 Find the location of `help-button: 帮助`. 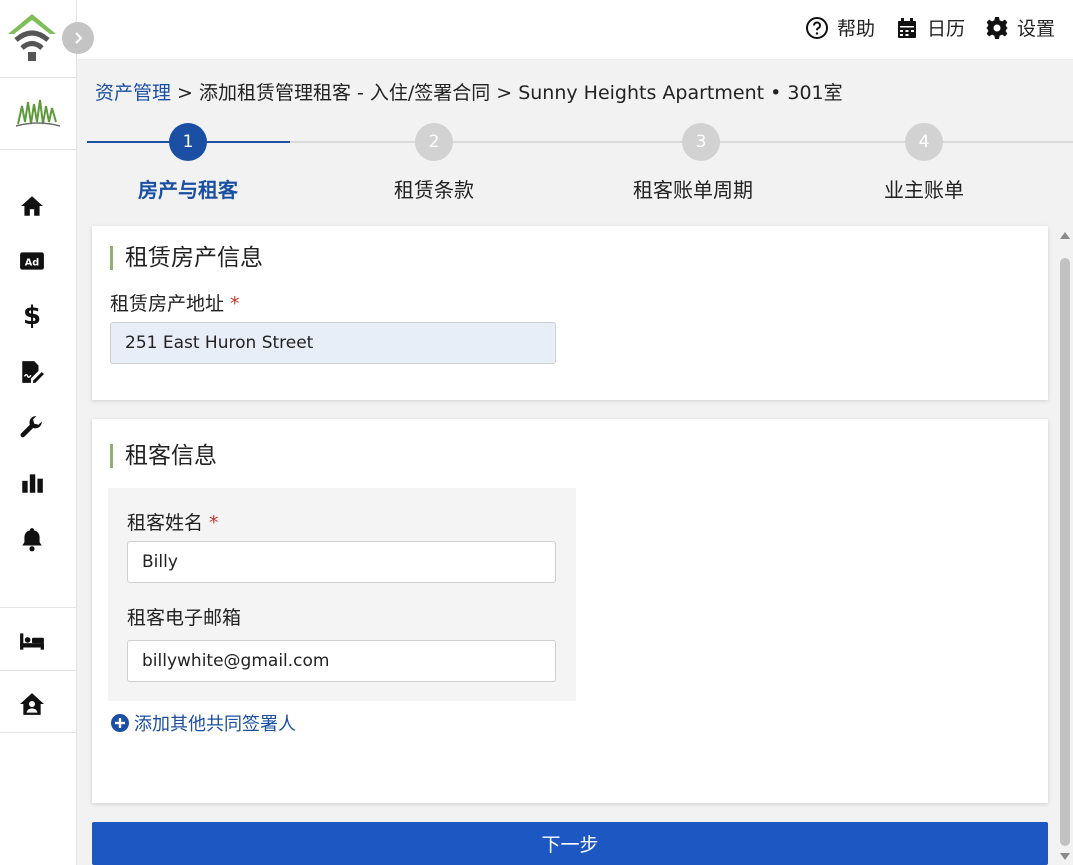

help-button: 帮助 is located at coordinates (840, 27).